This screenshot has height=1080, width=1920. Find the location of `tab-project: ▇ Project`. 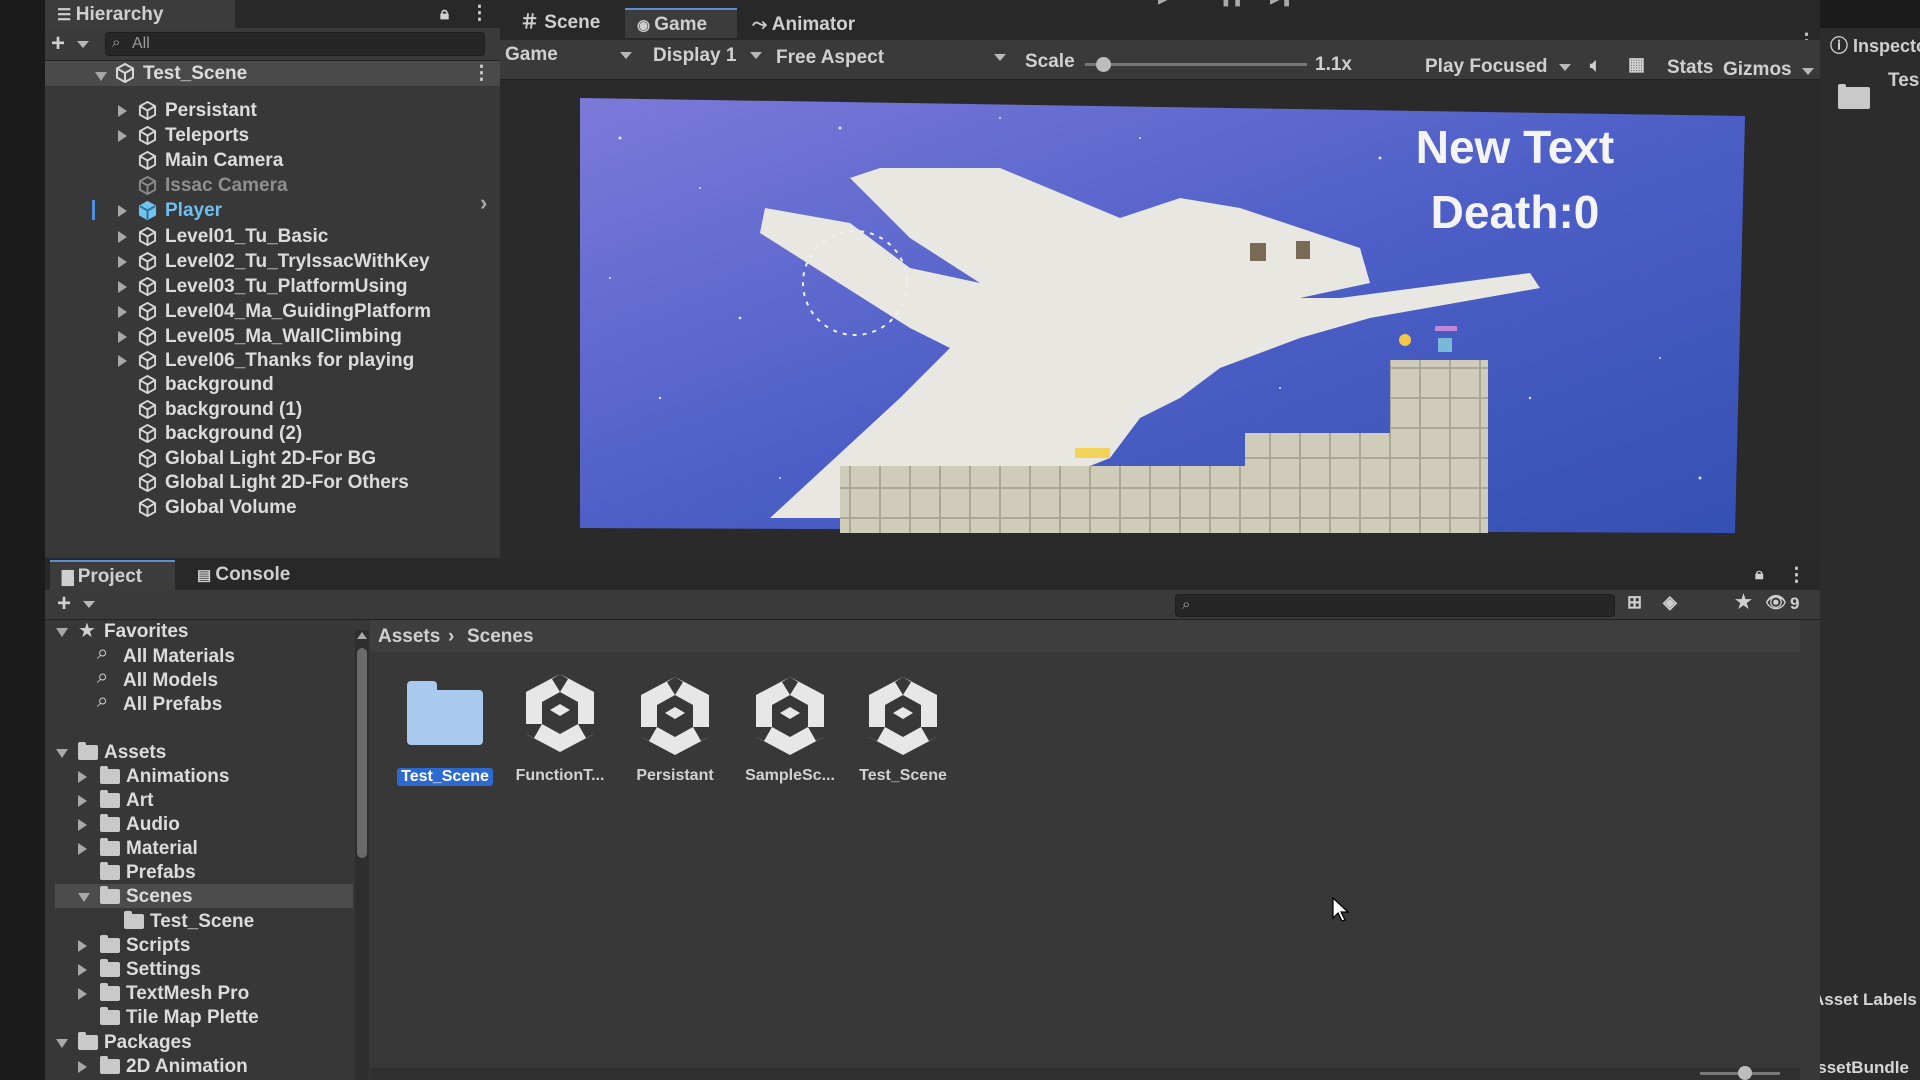

tab-project: ▇ Project is located at coordinates (112, 575).